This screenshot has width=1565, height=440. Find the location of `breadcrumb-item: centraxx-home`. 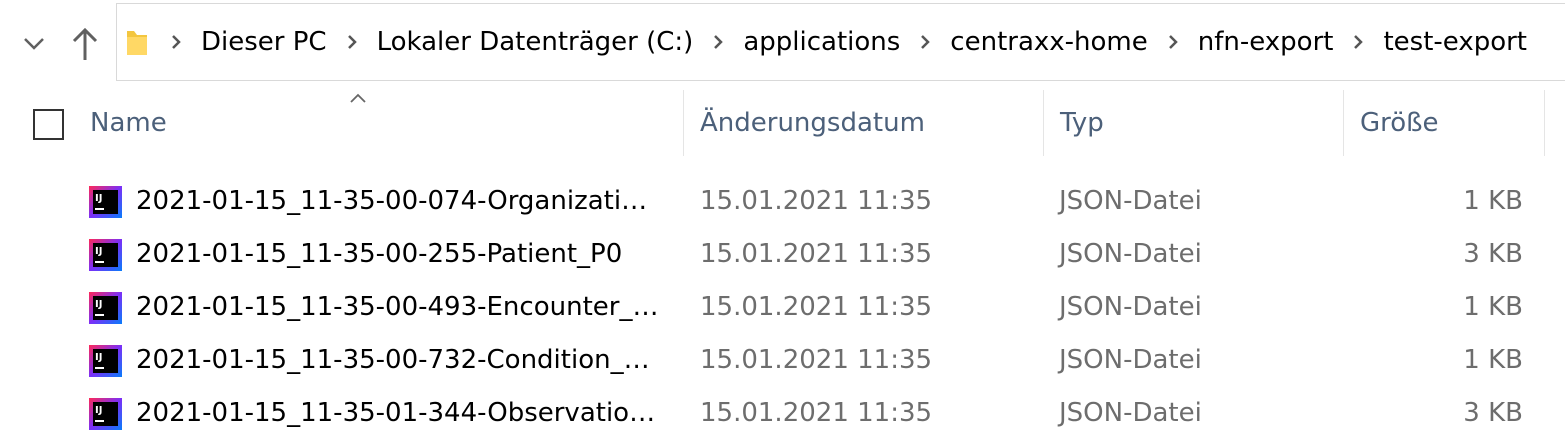

breadcrumb-item: centraxx-home is located at coordinates (1048, 42).